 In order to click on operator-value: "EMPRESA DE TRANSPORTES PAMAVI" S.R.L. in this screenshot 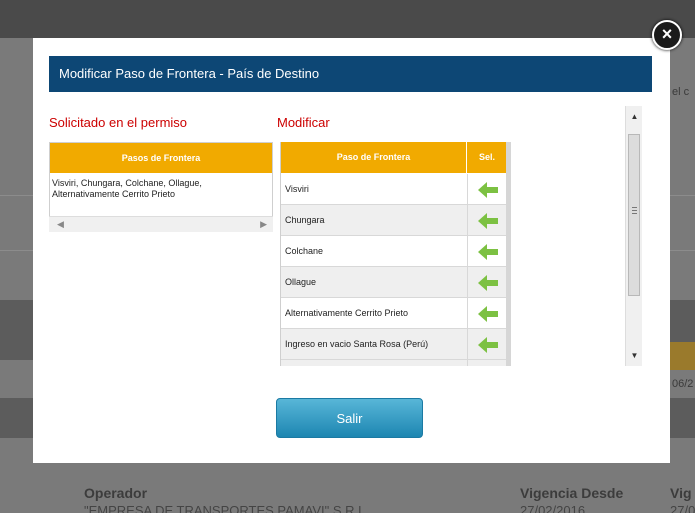, I will do `click(226, 508)`.